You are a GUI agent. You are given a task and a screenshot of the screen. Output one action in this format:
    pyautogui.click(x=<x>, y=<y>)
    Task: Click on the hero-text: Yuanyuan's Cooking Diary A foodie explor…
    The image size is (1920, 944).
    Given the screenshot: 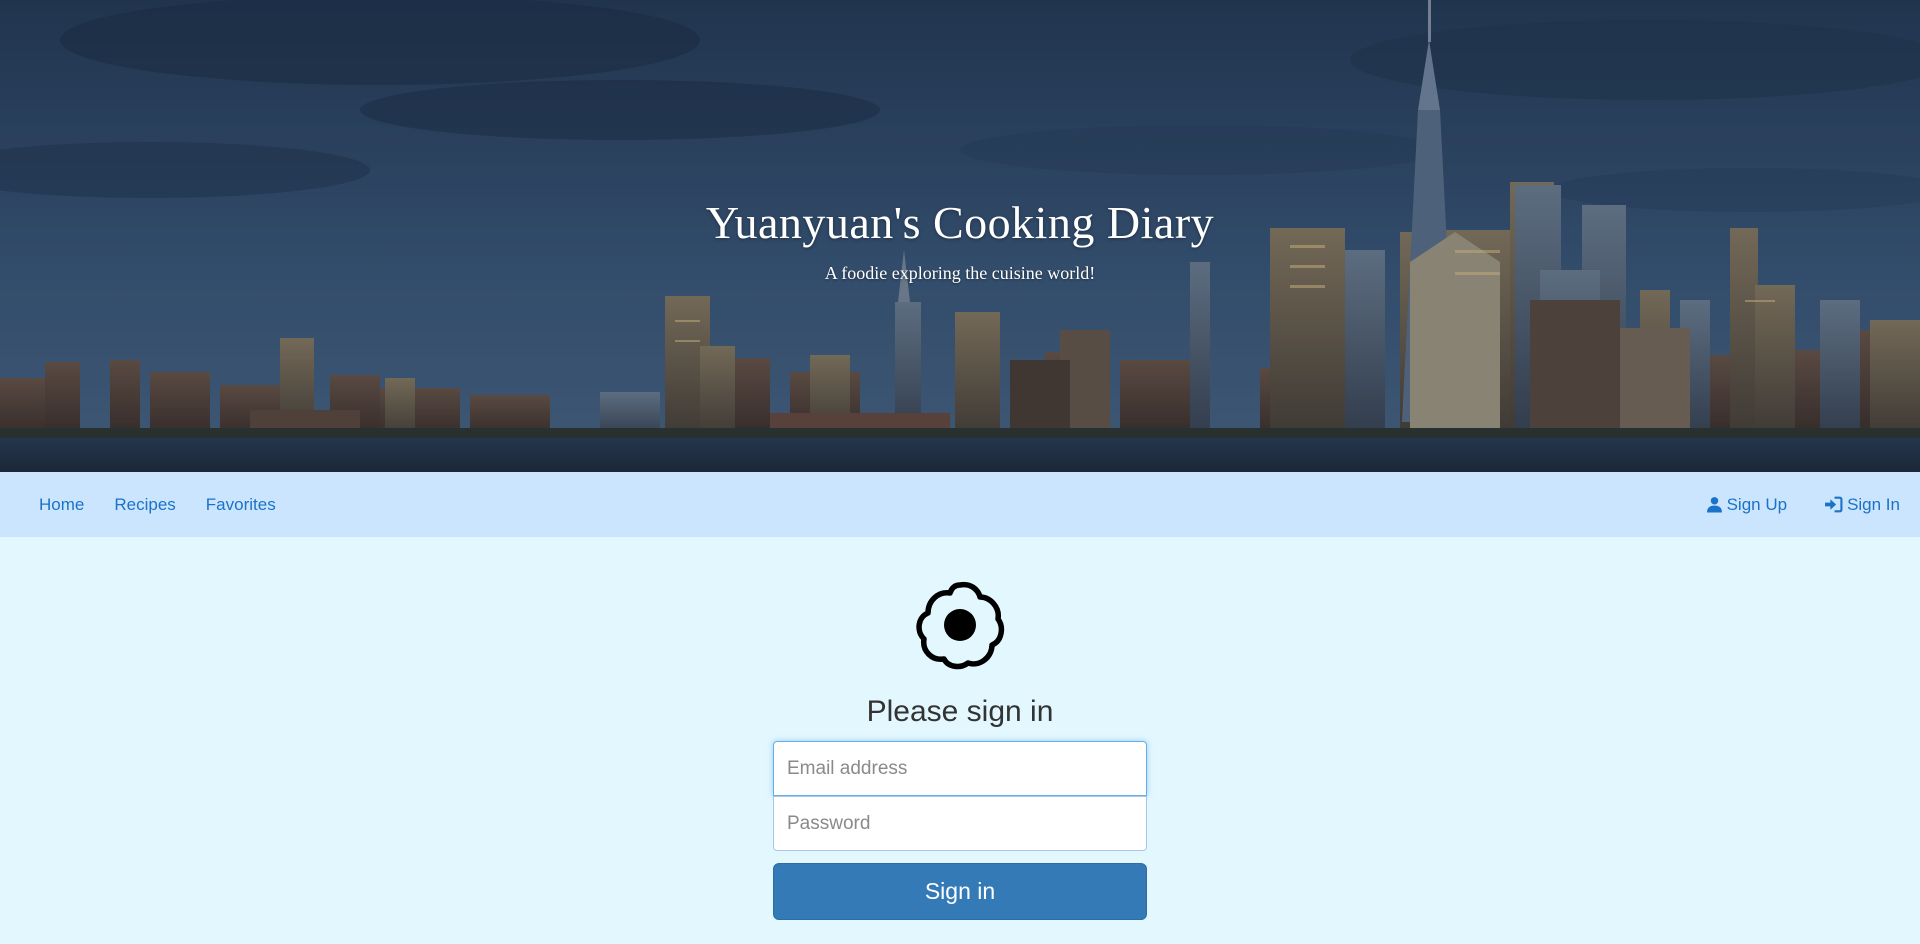 What is the action you would take?
    pyautogui.click(x=960, y=240)
    